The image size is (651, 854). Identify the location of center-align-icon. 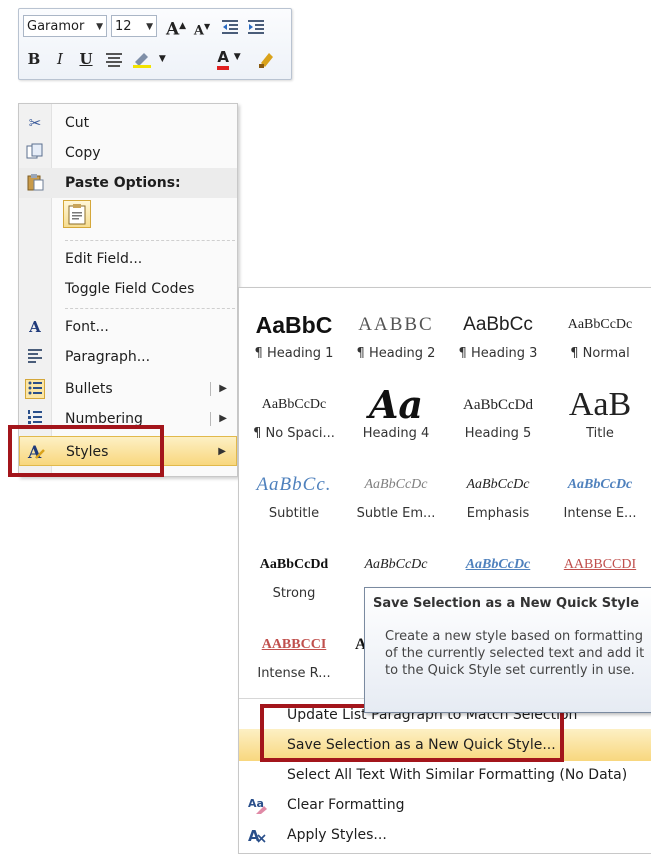
(114, 60).